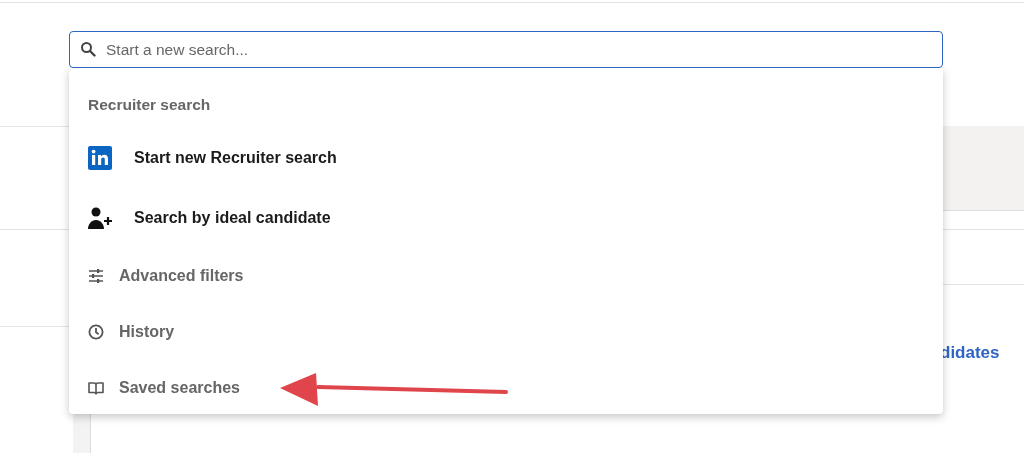 The height and width of the screenshot is (453, 1024). Describe the element at coordinates (100, 158) in the screenshot. I see `linkedin-icon` at that location.